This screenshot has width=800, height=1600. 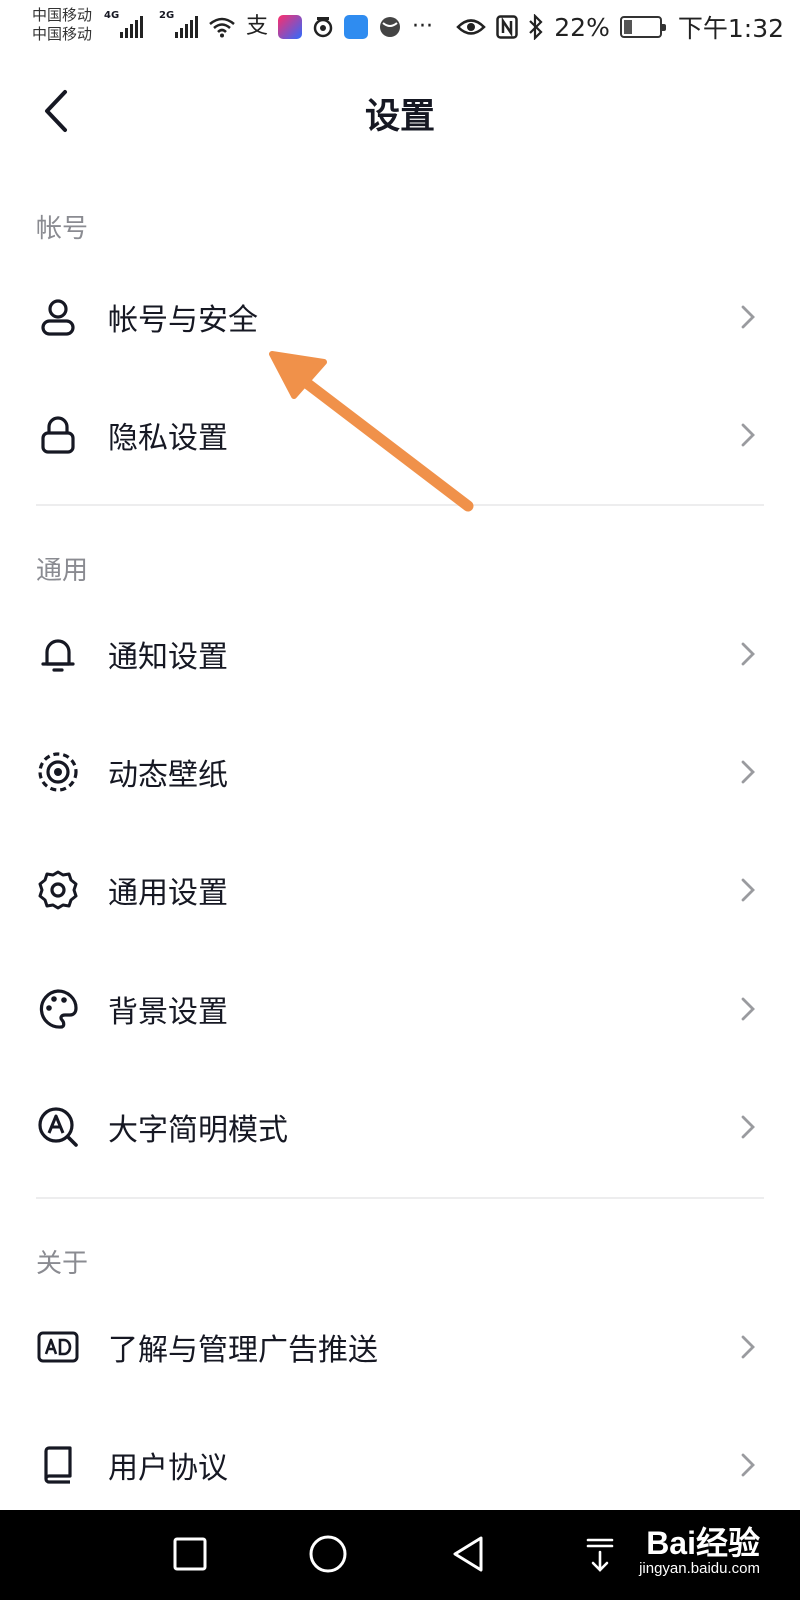 I want to click on triangle-back-icon, so click(x=468, y=1554).